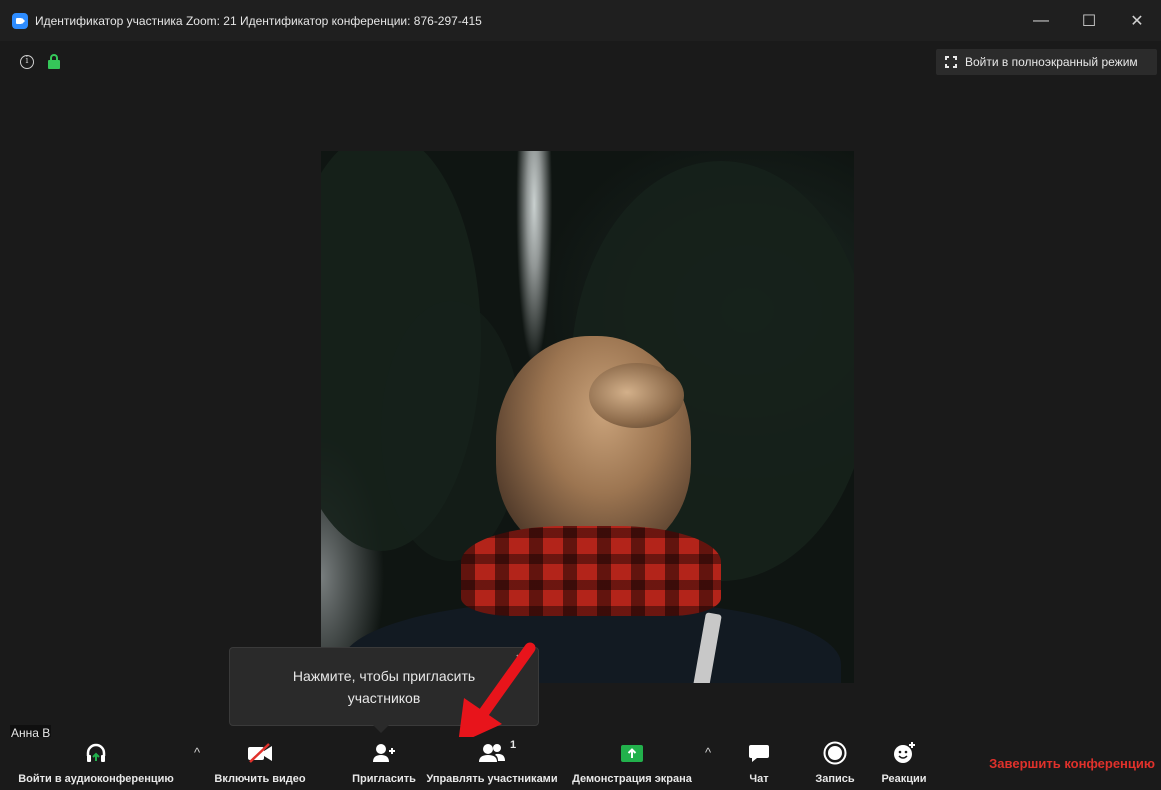  I want to click on smiley-plus-icon, so click(904, 753).